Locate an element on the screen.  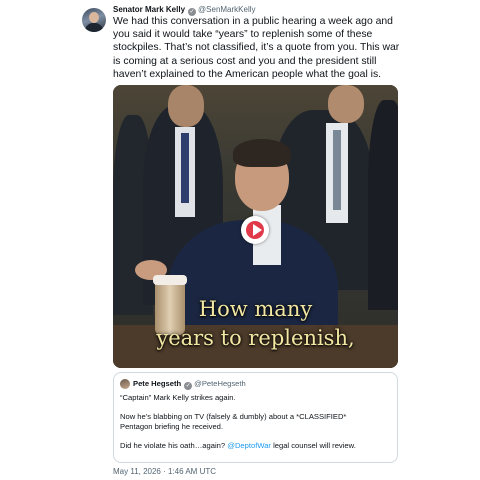
quoted-author-name: Pete Hegseth is located at coordinates (157, 383).